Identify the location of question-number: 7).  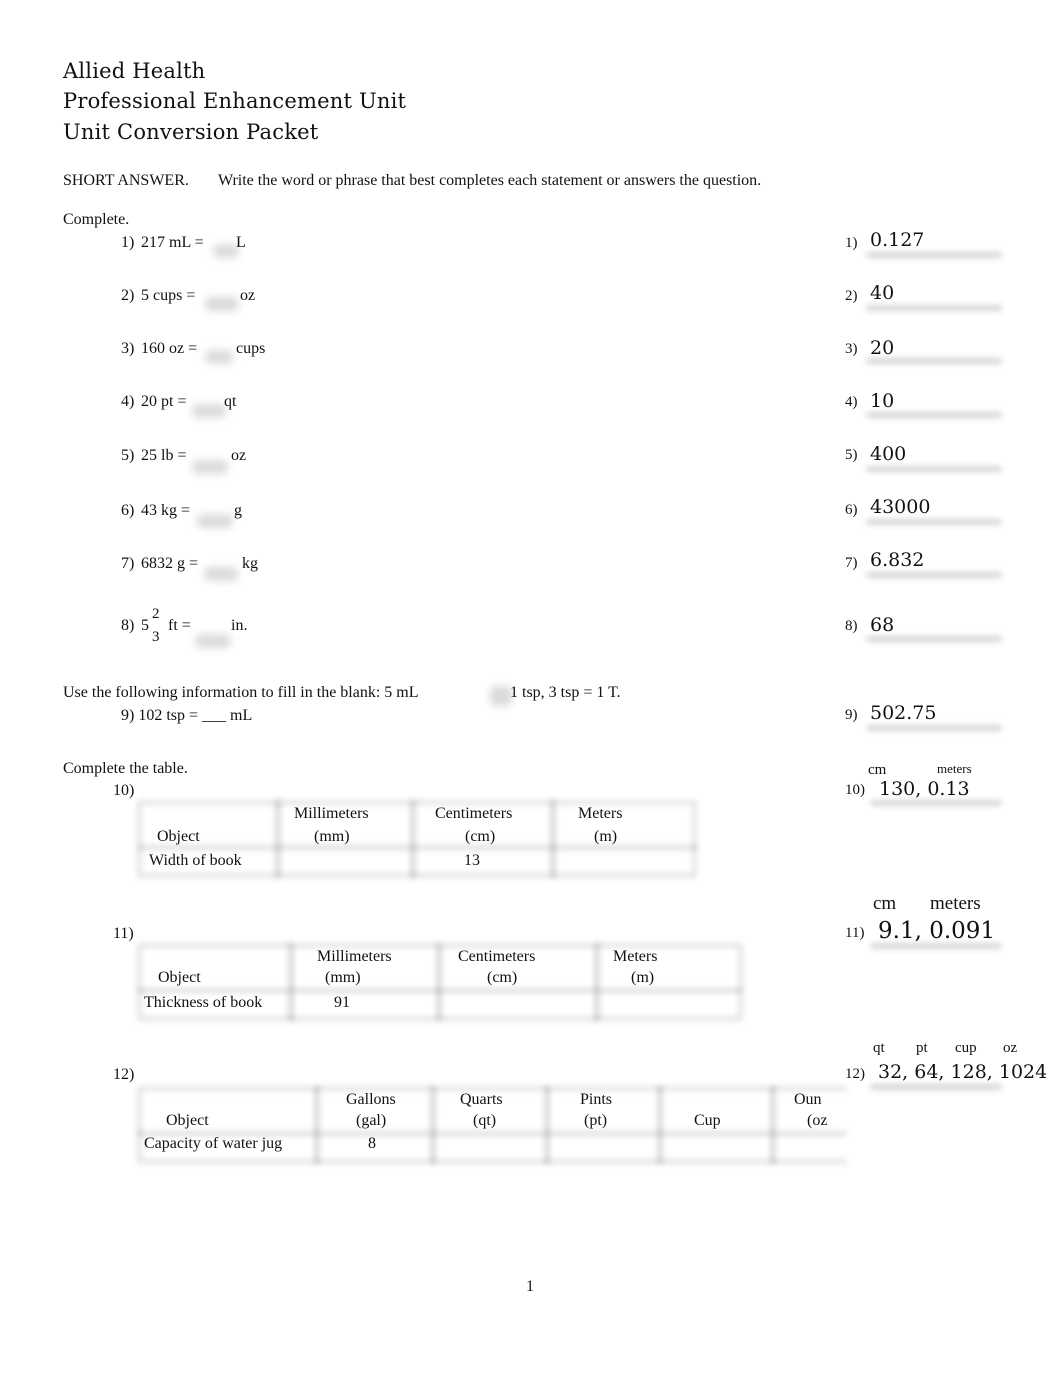
(128, 563).